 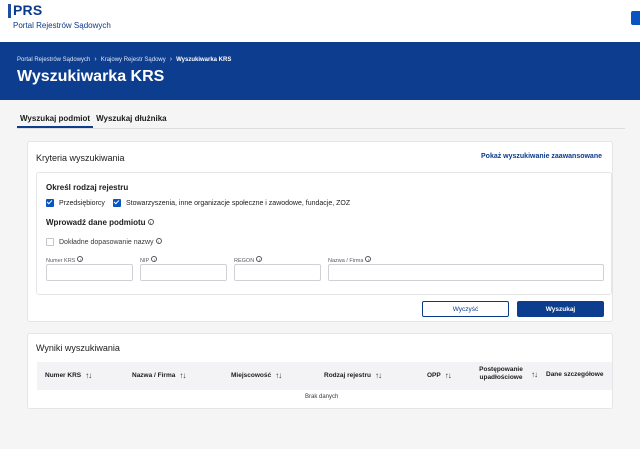 What do you see at coordinates (50, 203) in the screenshot?
I see `checkbox-entrepreneurs` at bounding box center [50, 203].